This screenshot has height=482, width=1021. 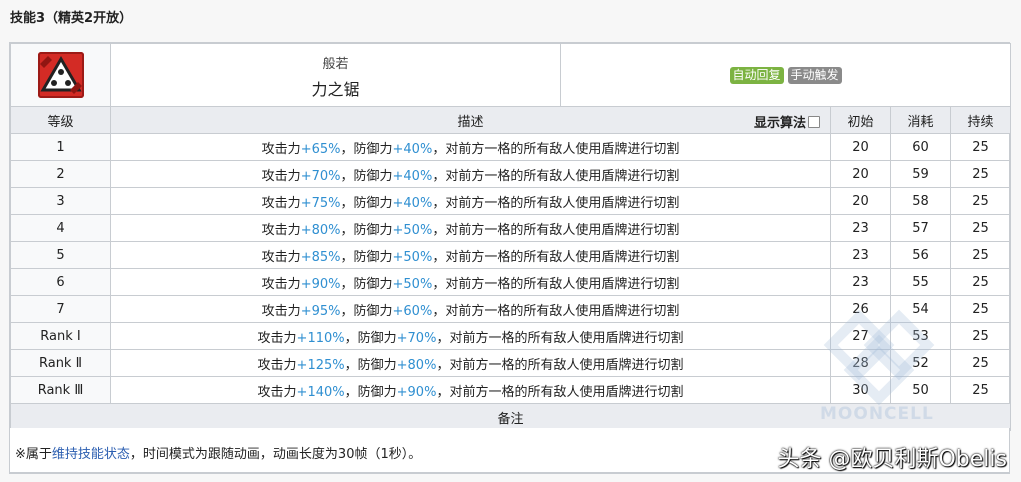 I want to click on desc-atk-value: +140%, so click(x=320, y=392).